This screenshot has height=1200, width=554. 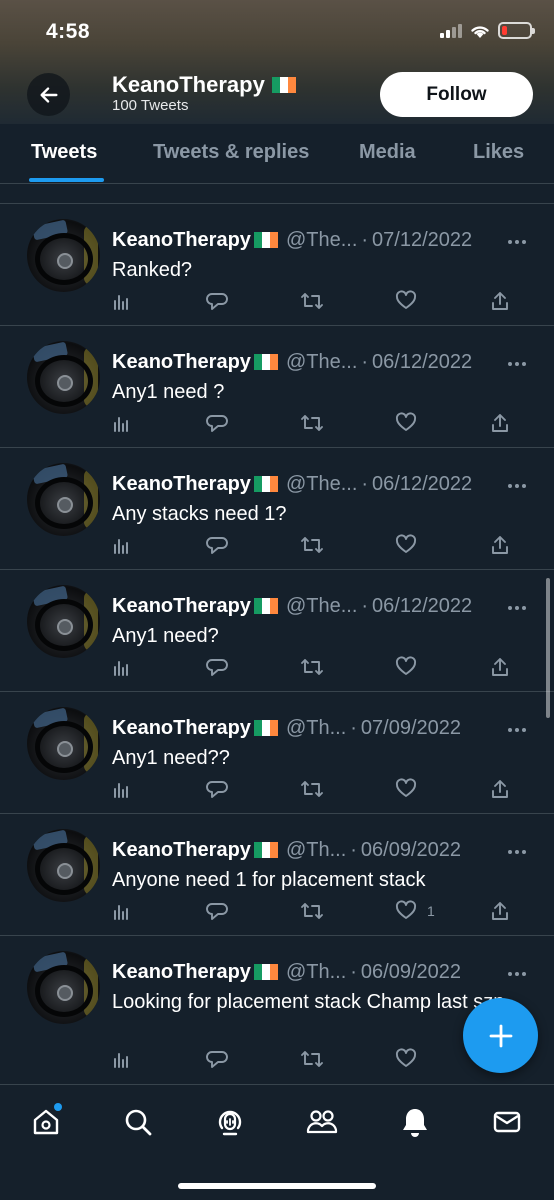 What do you see at coordinates (277, 631) in the screenshot?
I see `tweet: KeanoTherapy @The... · 06/12/2022 Any1 need?` at bounding box center [277, 631].